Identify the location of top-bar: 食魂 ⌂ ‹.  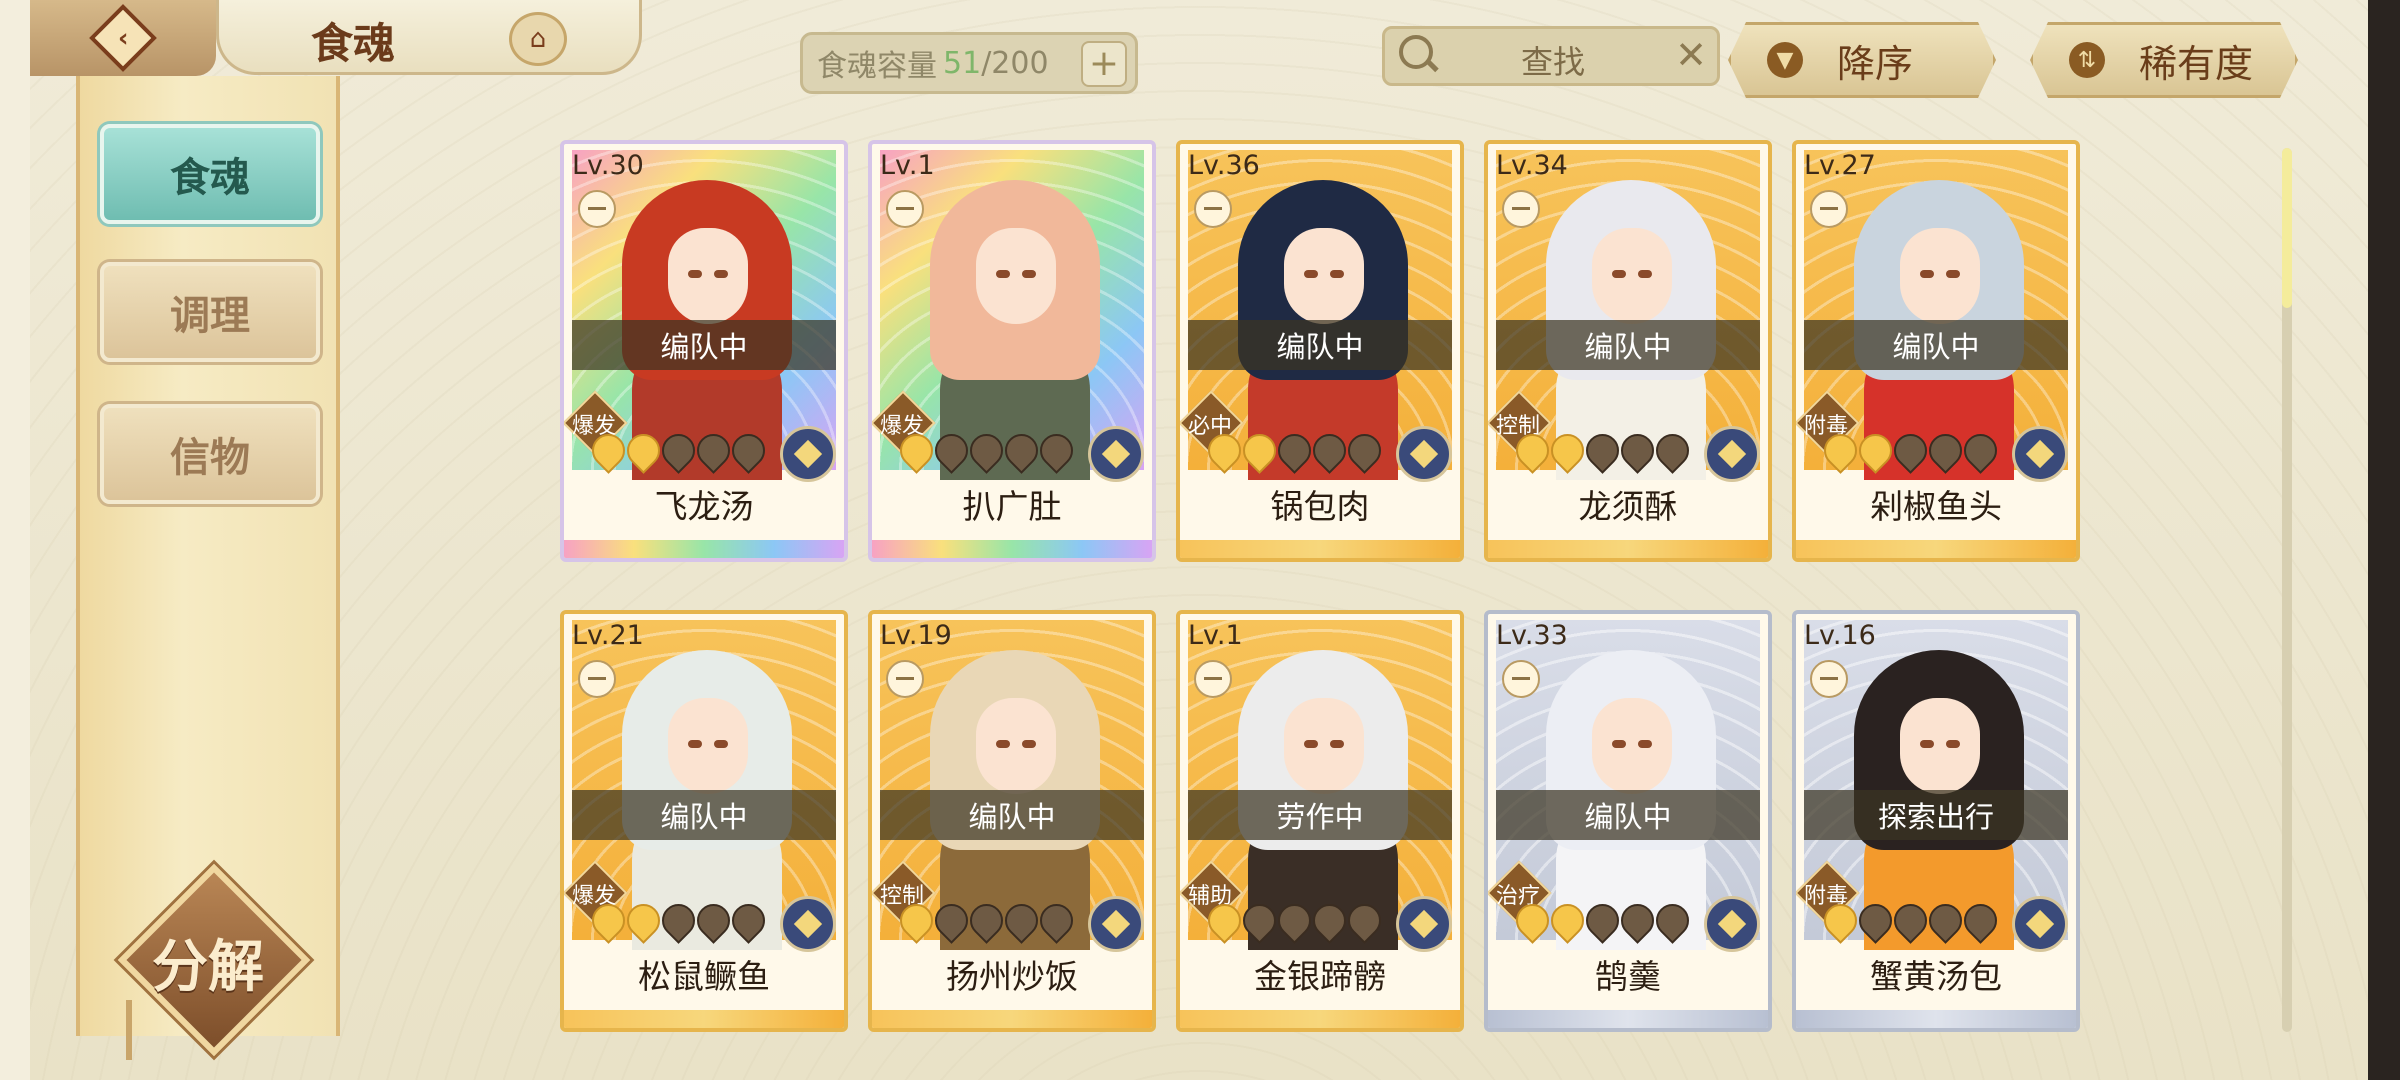
(336, 38).